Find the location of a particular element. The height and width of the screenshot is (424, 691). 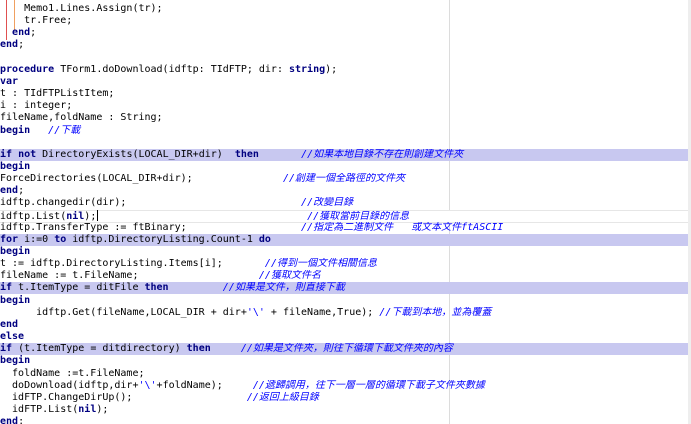

code-line: Memo1.Lines.Assign(tr); is located at coordinates (344, 9).